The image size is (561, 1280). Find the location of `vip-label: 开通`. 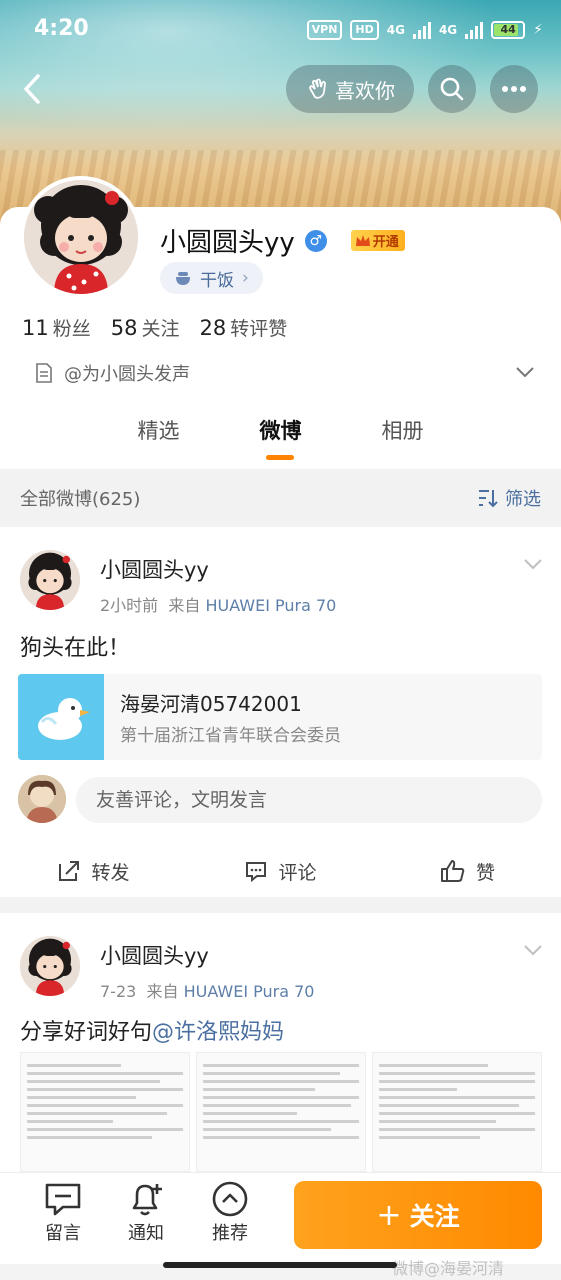

vip-label: 开通 is located at coordinates (385, 242).